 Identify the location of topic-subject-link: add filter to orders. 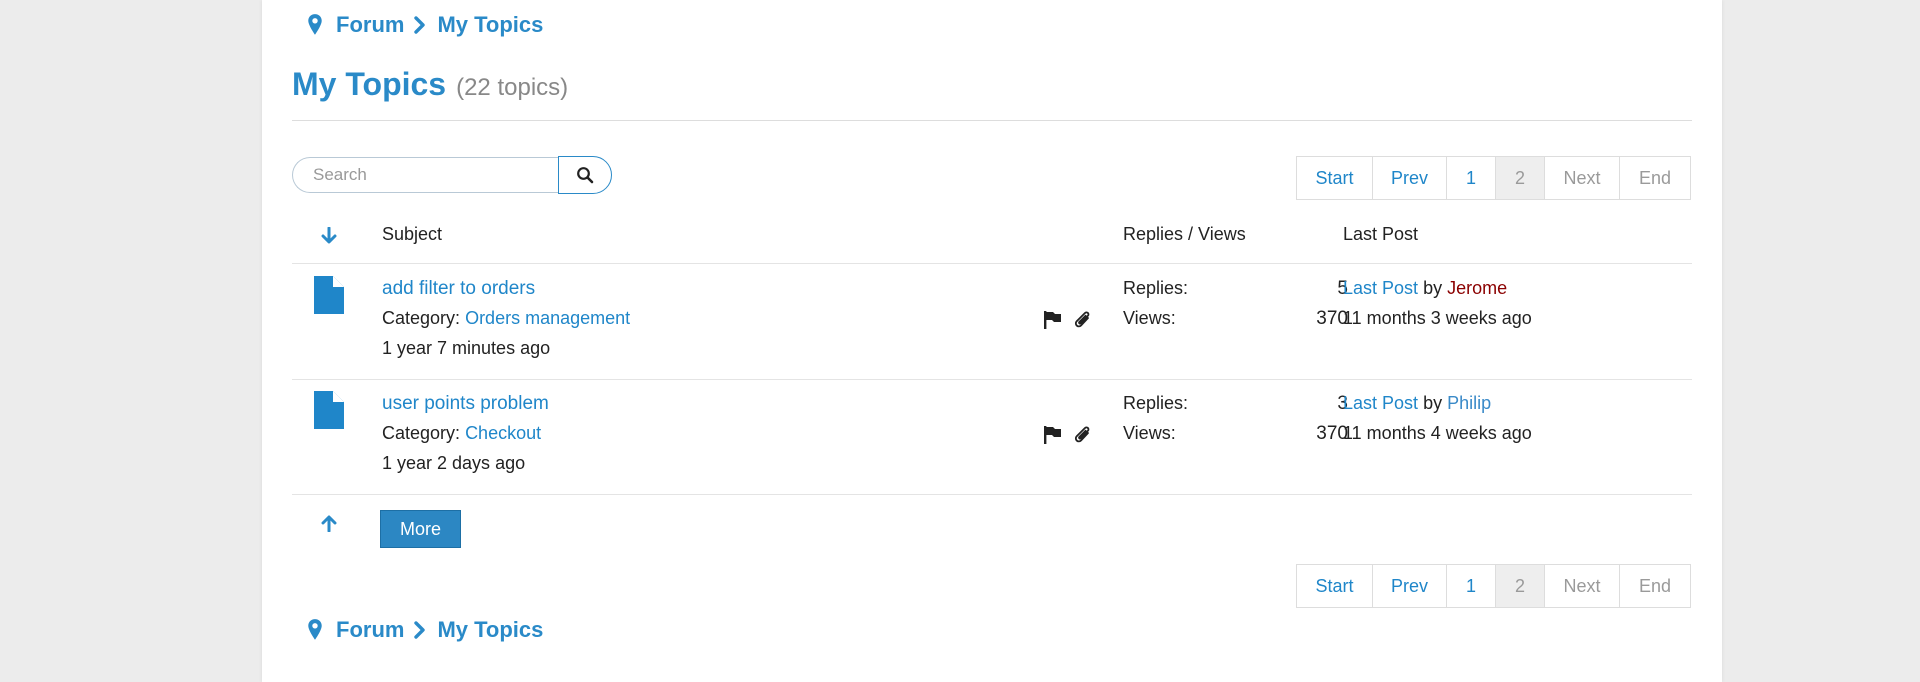
(458, 289).